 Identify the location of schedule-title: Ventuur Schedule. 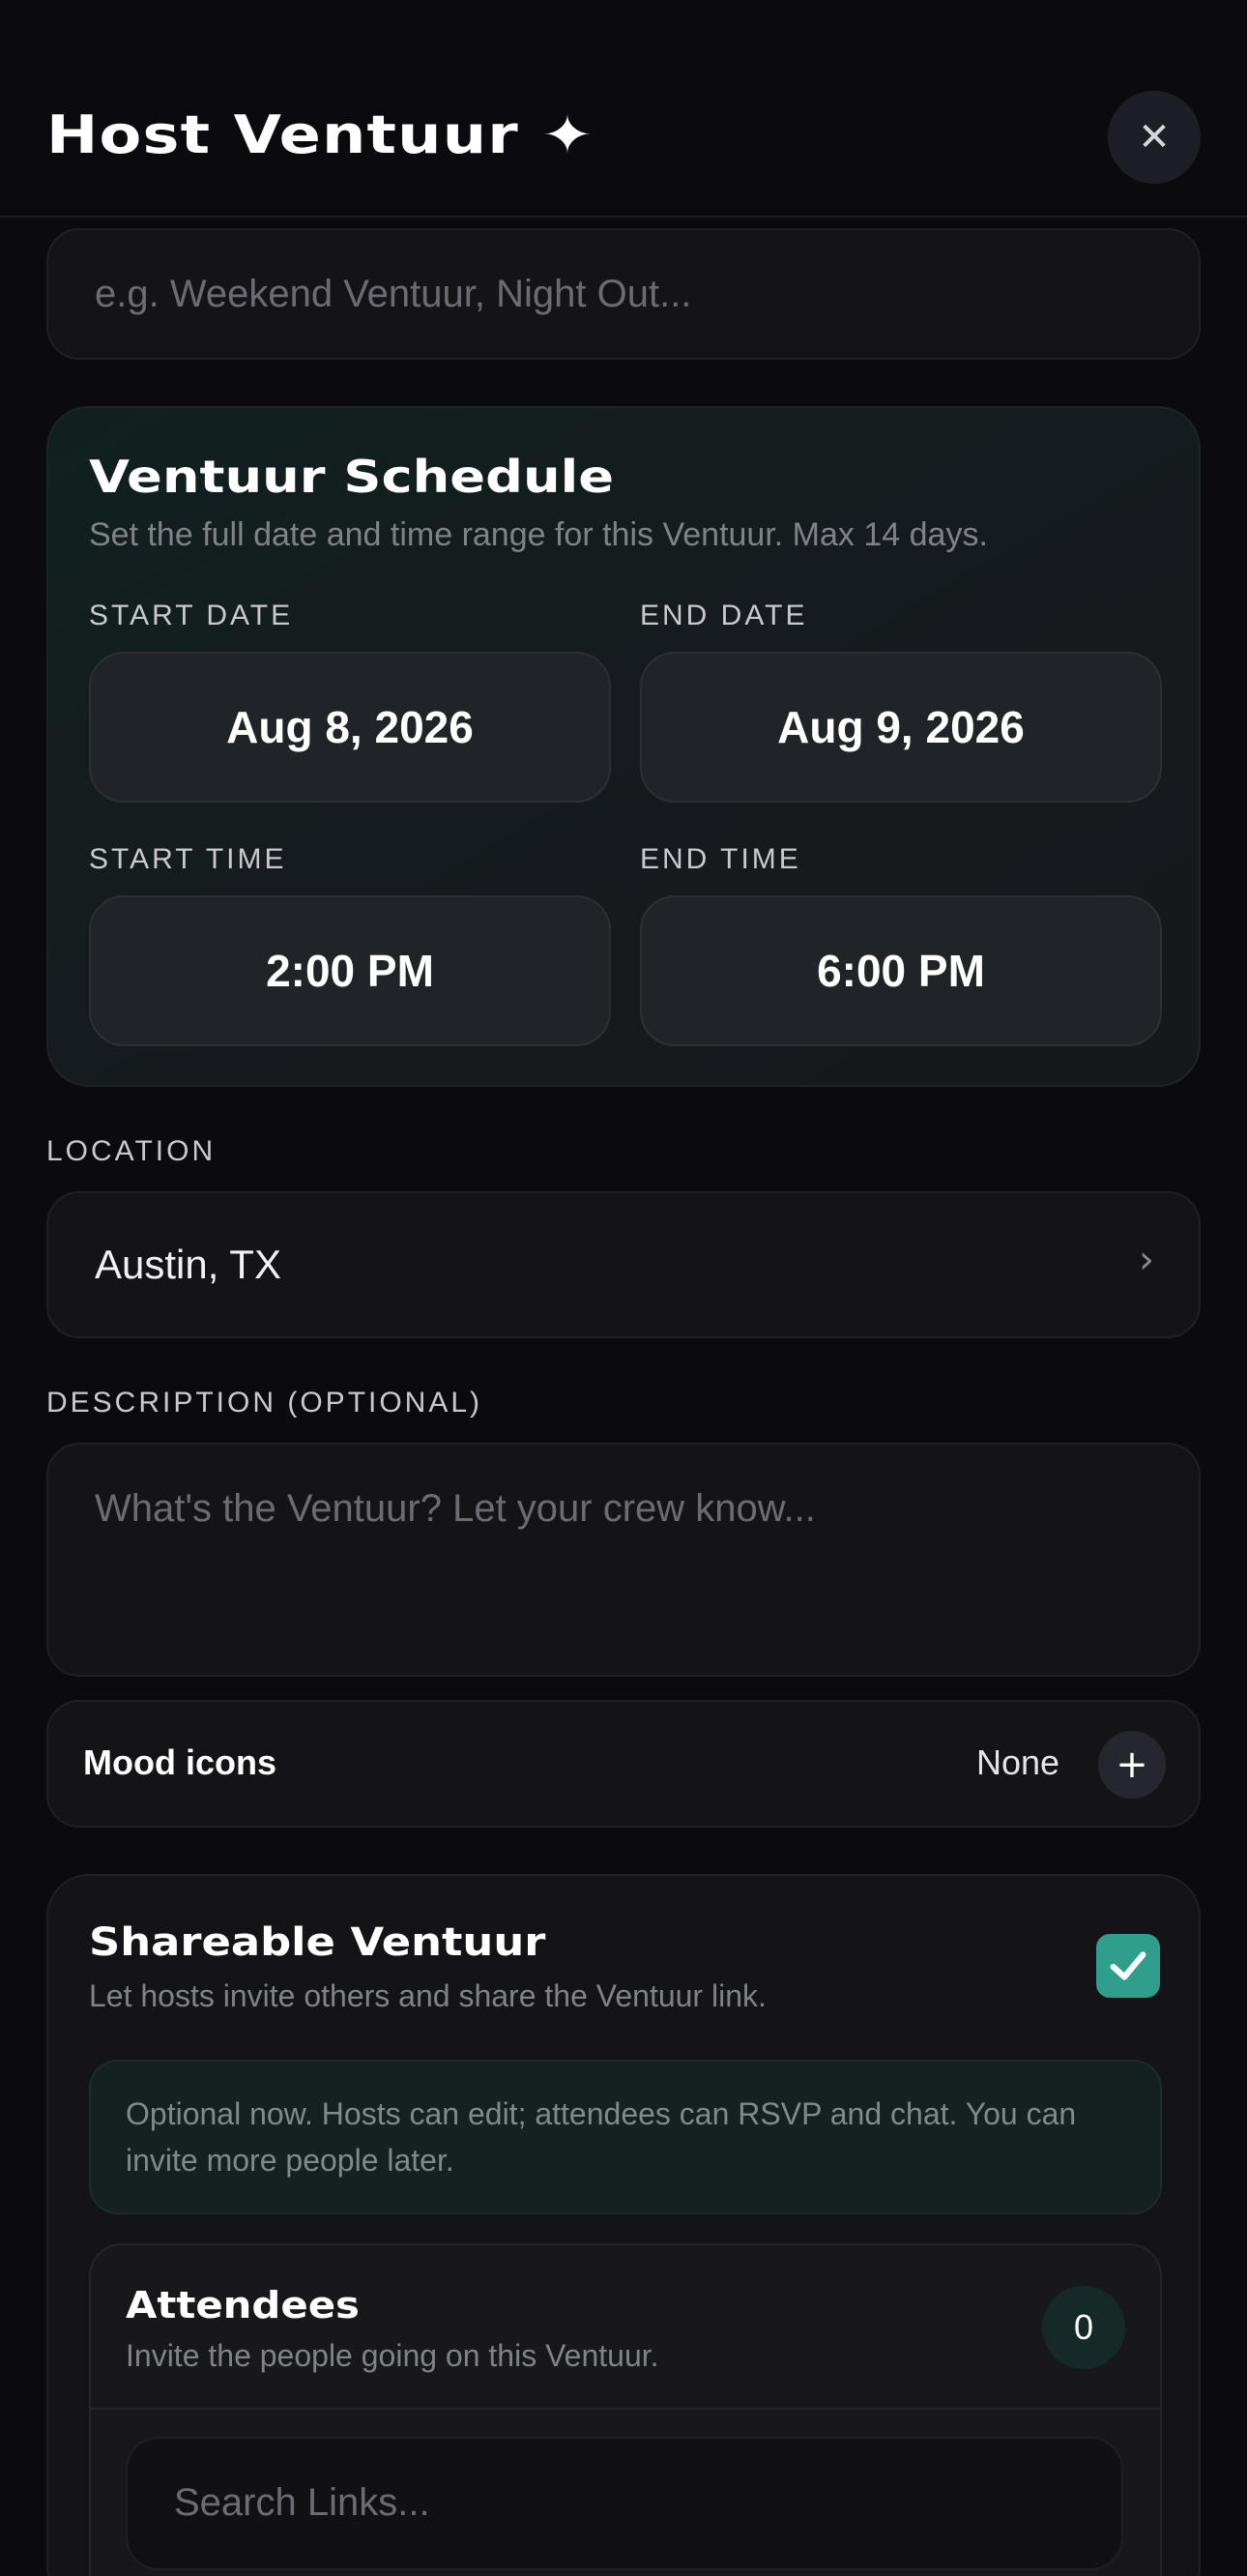
(352, 477).